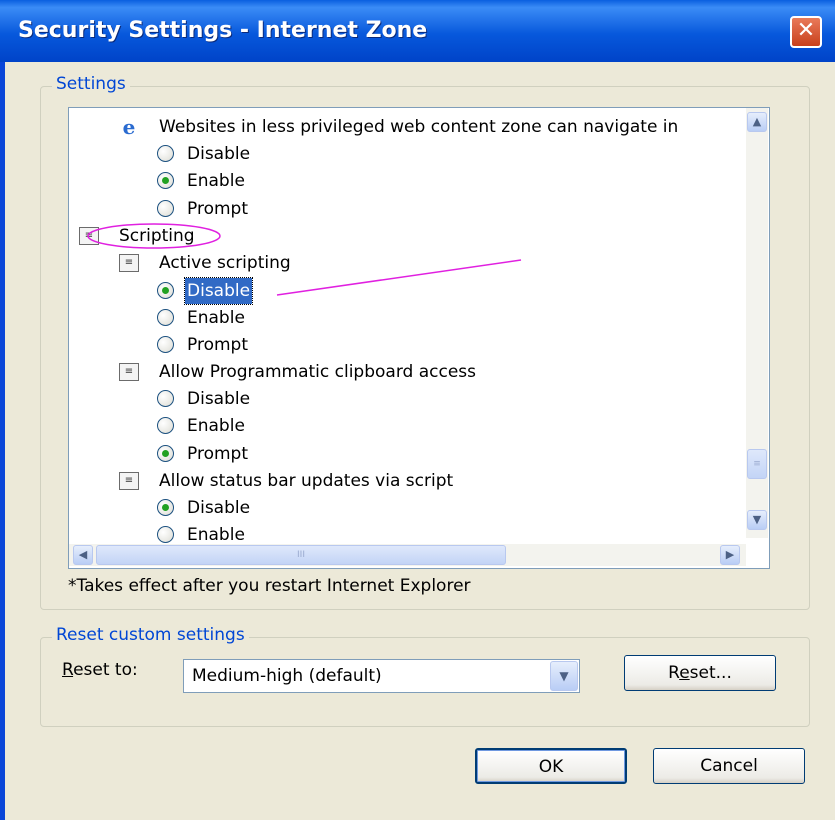 The width and height of the screenshot is (835, 820). I want to click on reset-to-label: Reset to:, so click(100, 670).